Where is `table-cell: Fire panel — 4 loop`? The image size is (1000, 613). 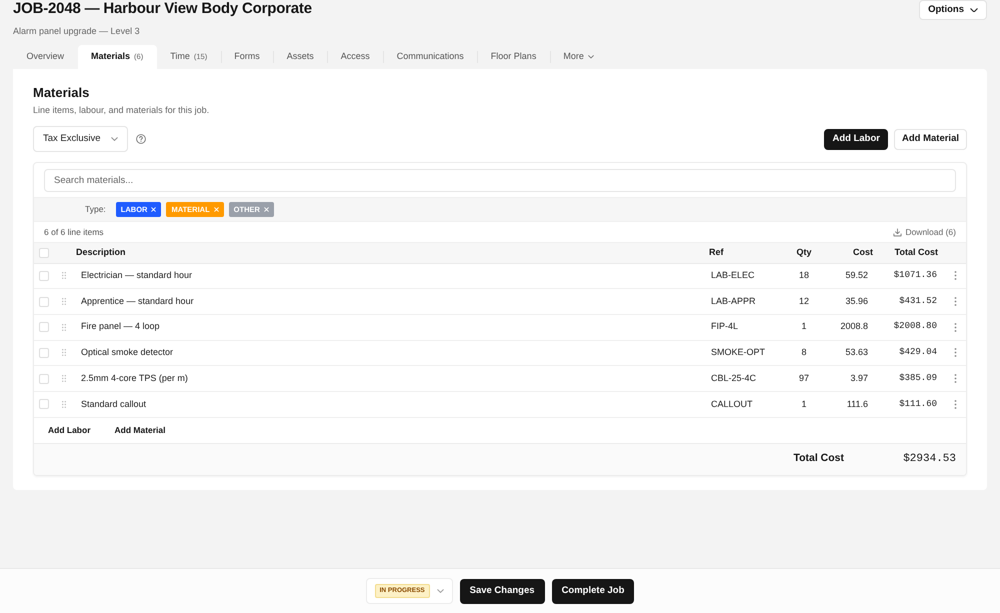
table-cell: Fire panel — 4 loop is located at coordinates (387, 327).